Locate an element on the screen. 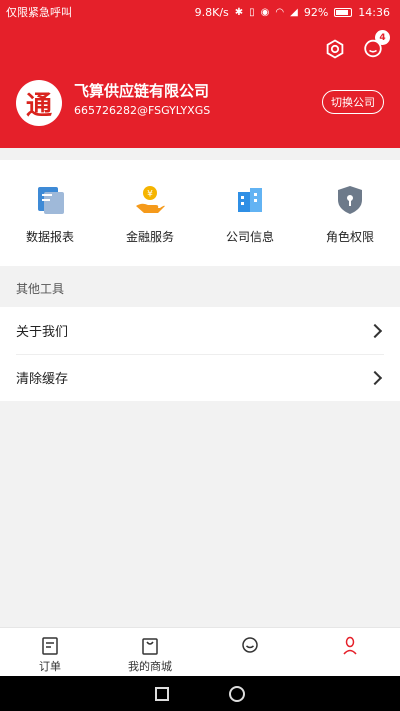 The image size is (400, 711). grid-item-finance: ¥ 金融服务 is located at coordinates (150, 213).